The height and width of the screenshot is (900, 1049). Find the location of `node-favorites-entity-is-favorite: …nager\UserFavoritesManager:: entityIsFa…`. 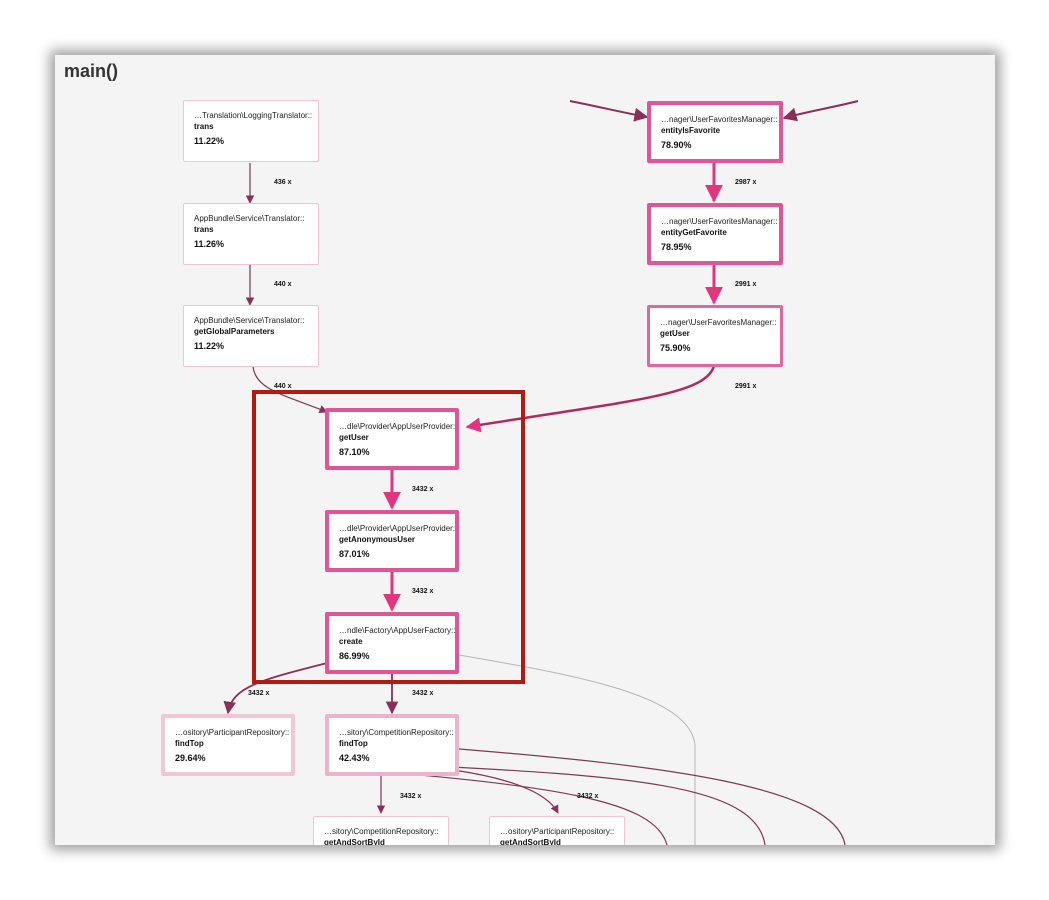

node-favorites-entity-is-favorite: …nager\UserFavoritesManager:: entityIsFa… is located at coordinates (715, 132).